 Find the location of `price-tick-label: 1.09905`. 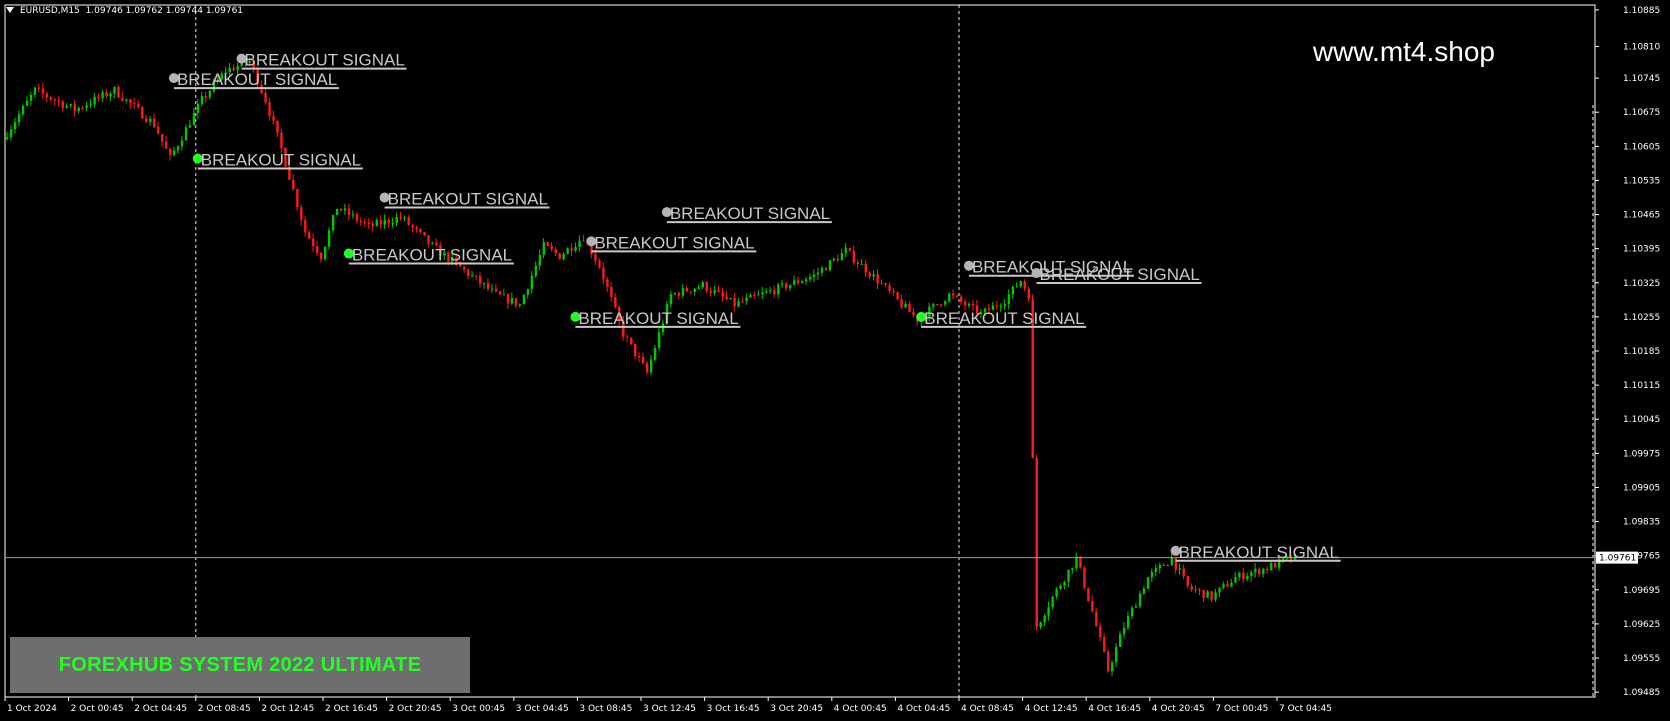

price-tick-label: 1.09905 is located at coordinates (1641, 488).